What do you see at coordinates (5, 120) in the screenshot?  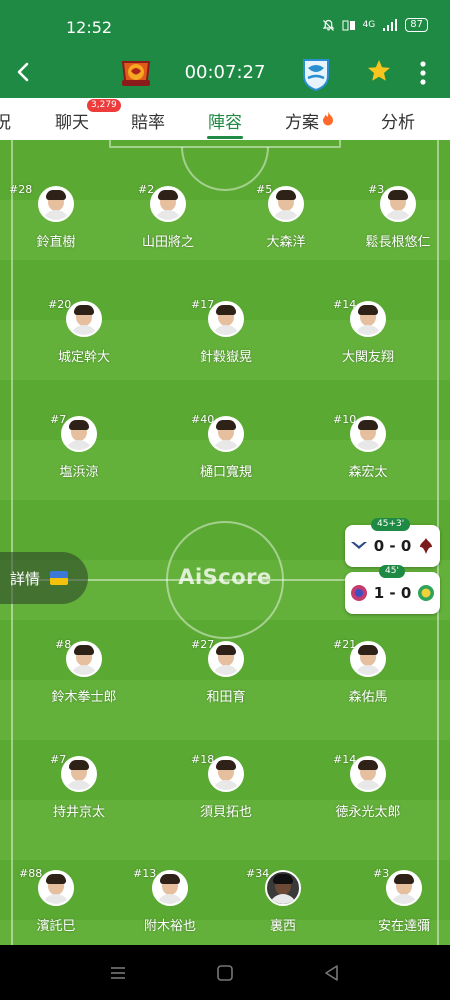 I see `tab-summary: 況` at bounding box center [5, 120].